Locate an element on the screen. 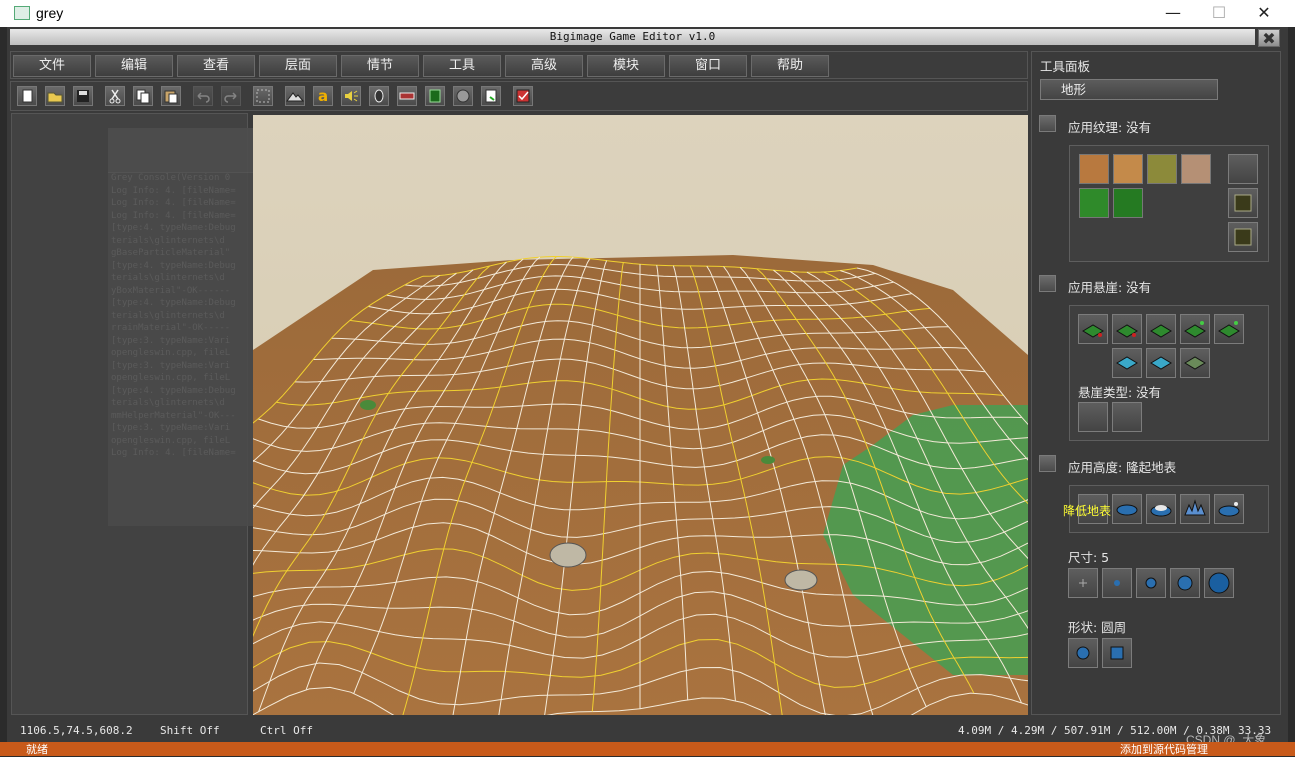  texture-tile-grass is located at coordinates (1094, 203).